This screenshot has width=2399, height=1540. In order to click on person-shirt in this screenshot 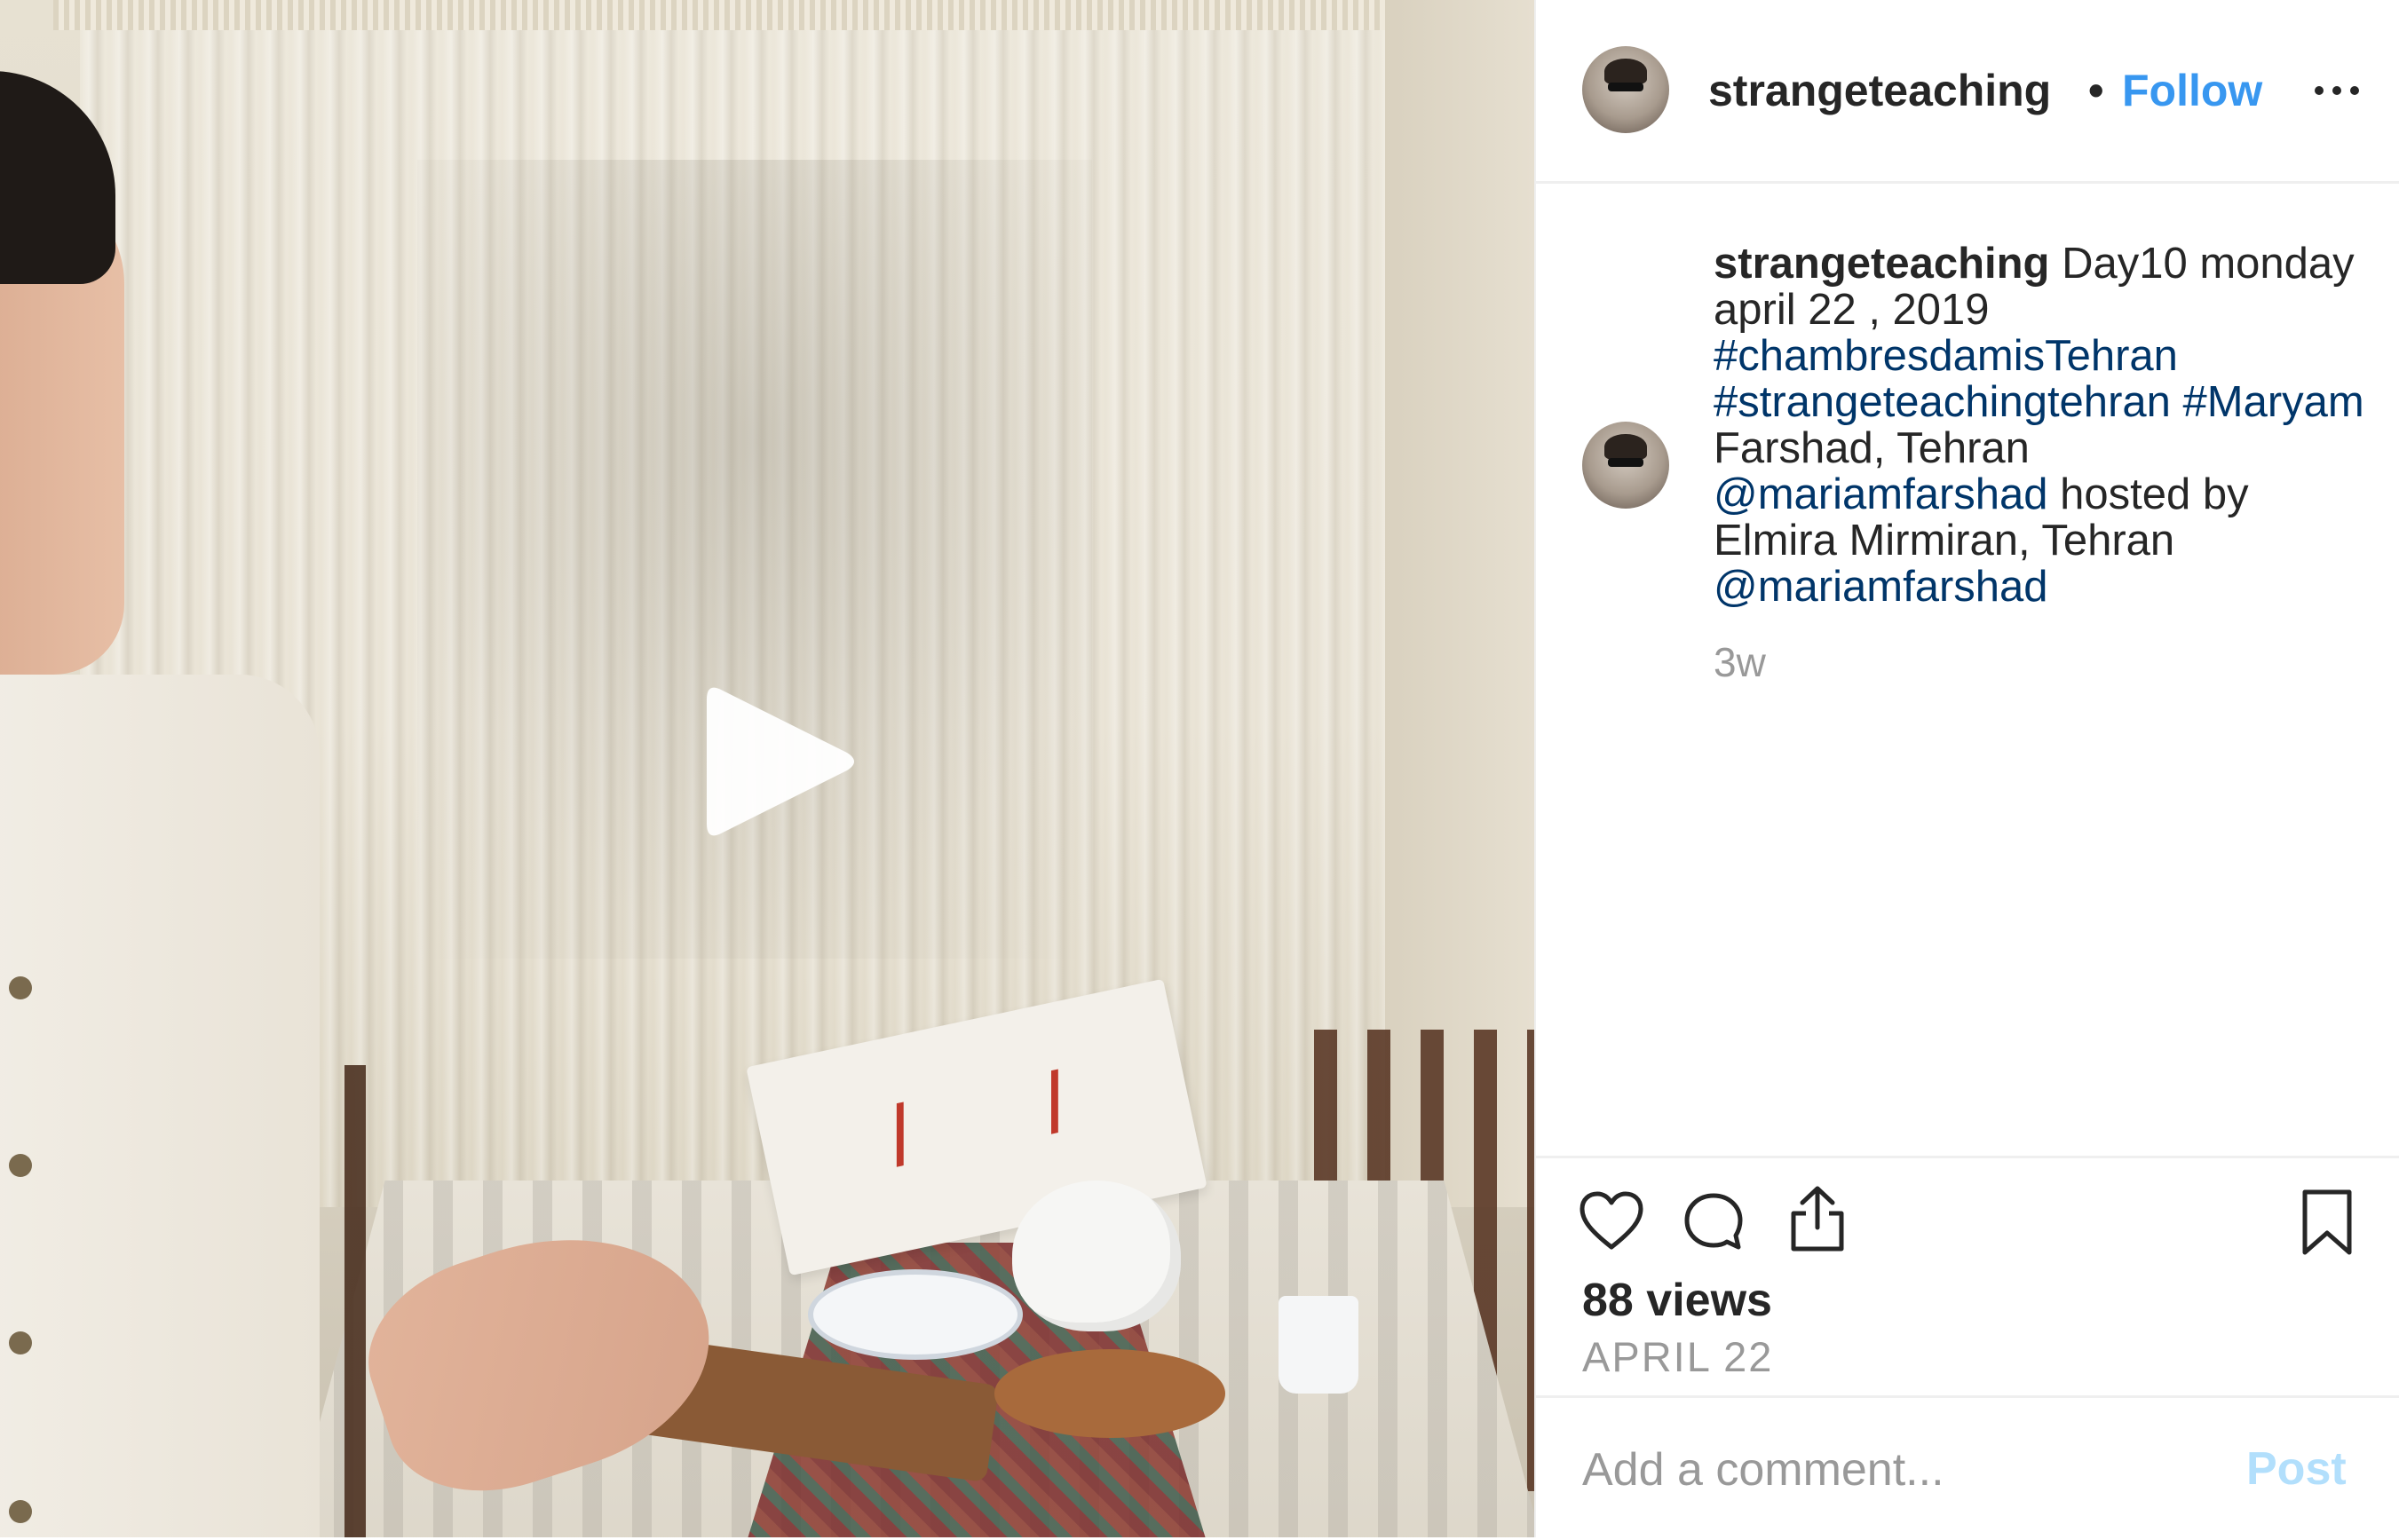, I will do `click(160, 1106)`.